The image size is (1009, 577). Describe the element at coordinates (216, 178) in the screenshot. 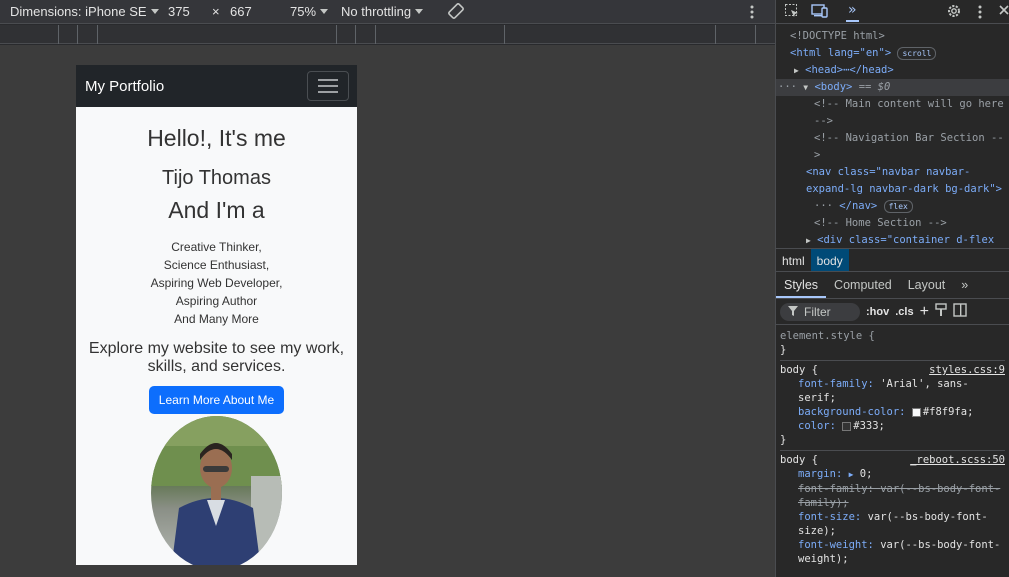

I see `name-heading: Tijo Thomas` at that location.